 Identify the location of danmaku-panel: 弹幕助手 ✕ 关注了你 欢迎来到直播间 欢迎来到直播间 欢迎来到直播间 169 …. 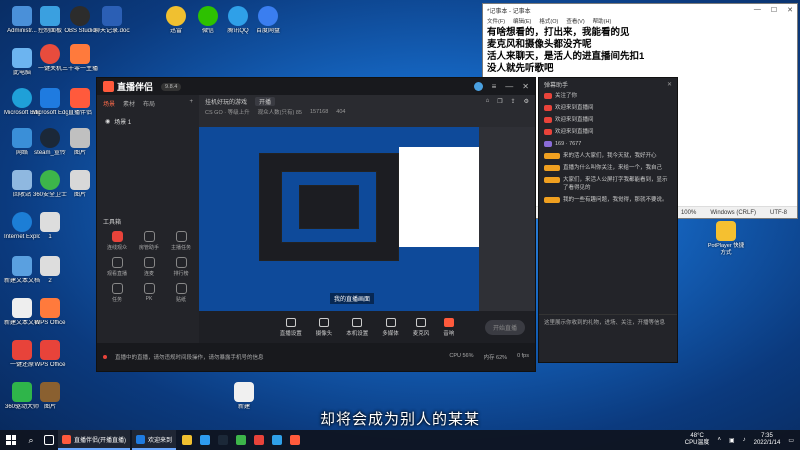
(608, 220).